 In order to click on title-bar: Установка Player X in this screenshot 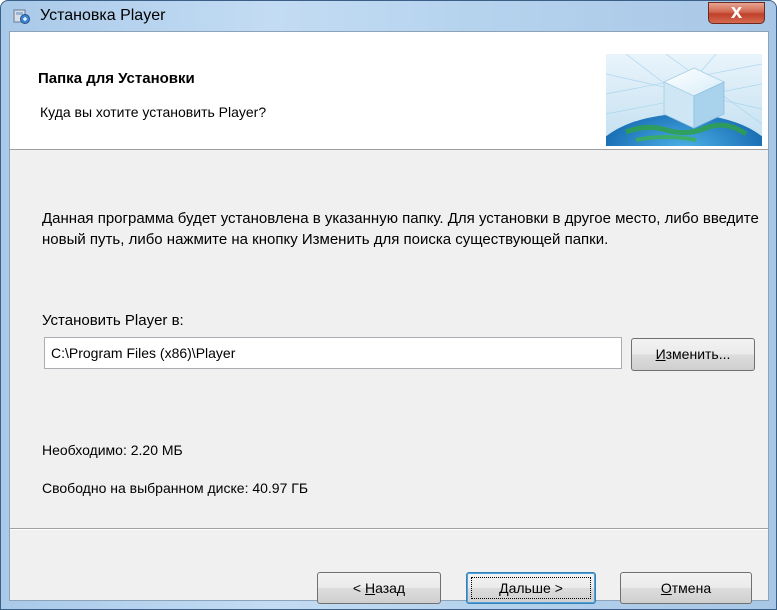, I will do `click(388, 16)`.